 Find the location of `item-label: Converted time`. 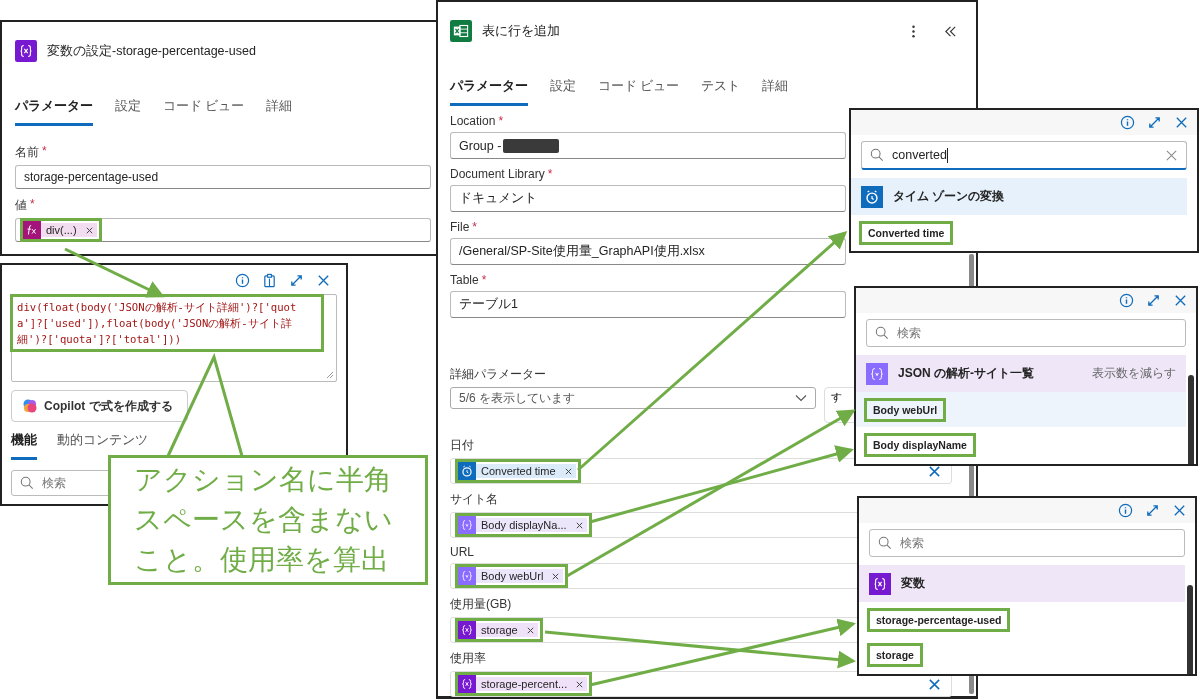

item-label: Converted time is located at coordinates (906, 232).